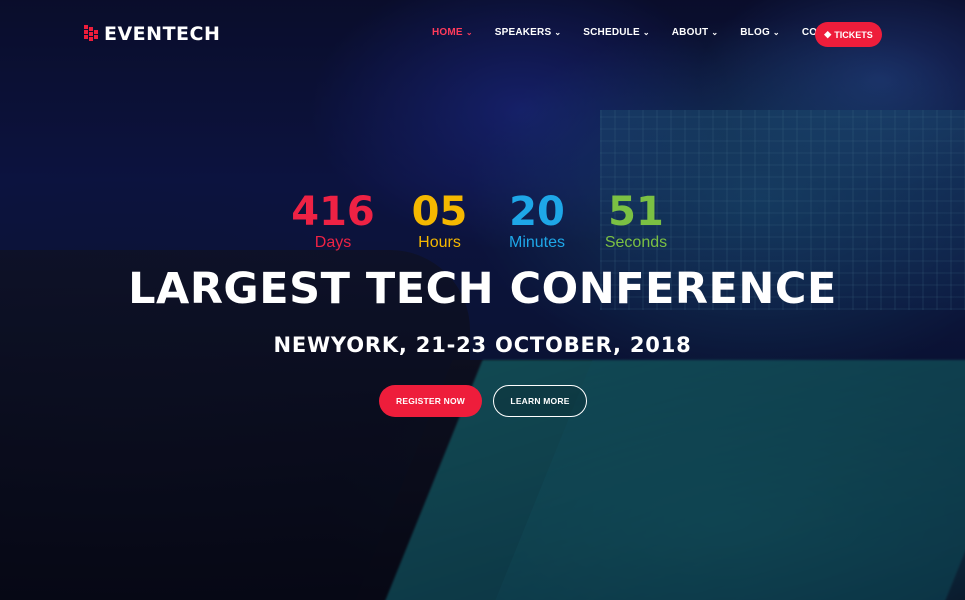 This screenshot has height=600, width=965. I want to click on nav-item-label: HOME, so click(447, 32).